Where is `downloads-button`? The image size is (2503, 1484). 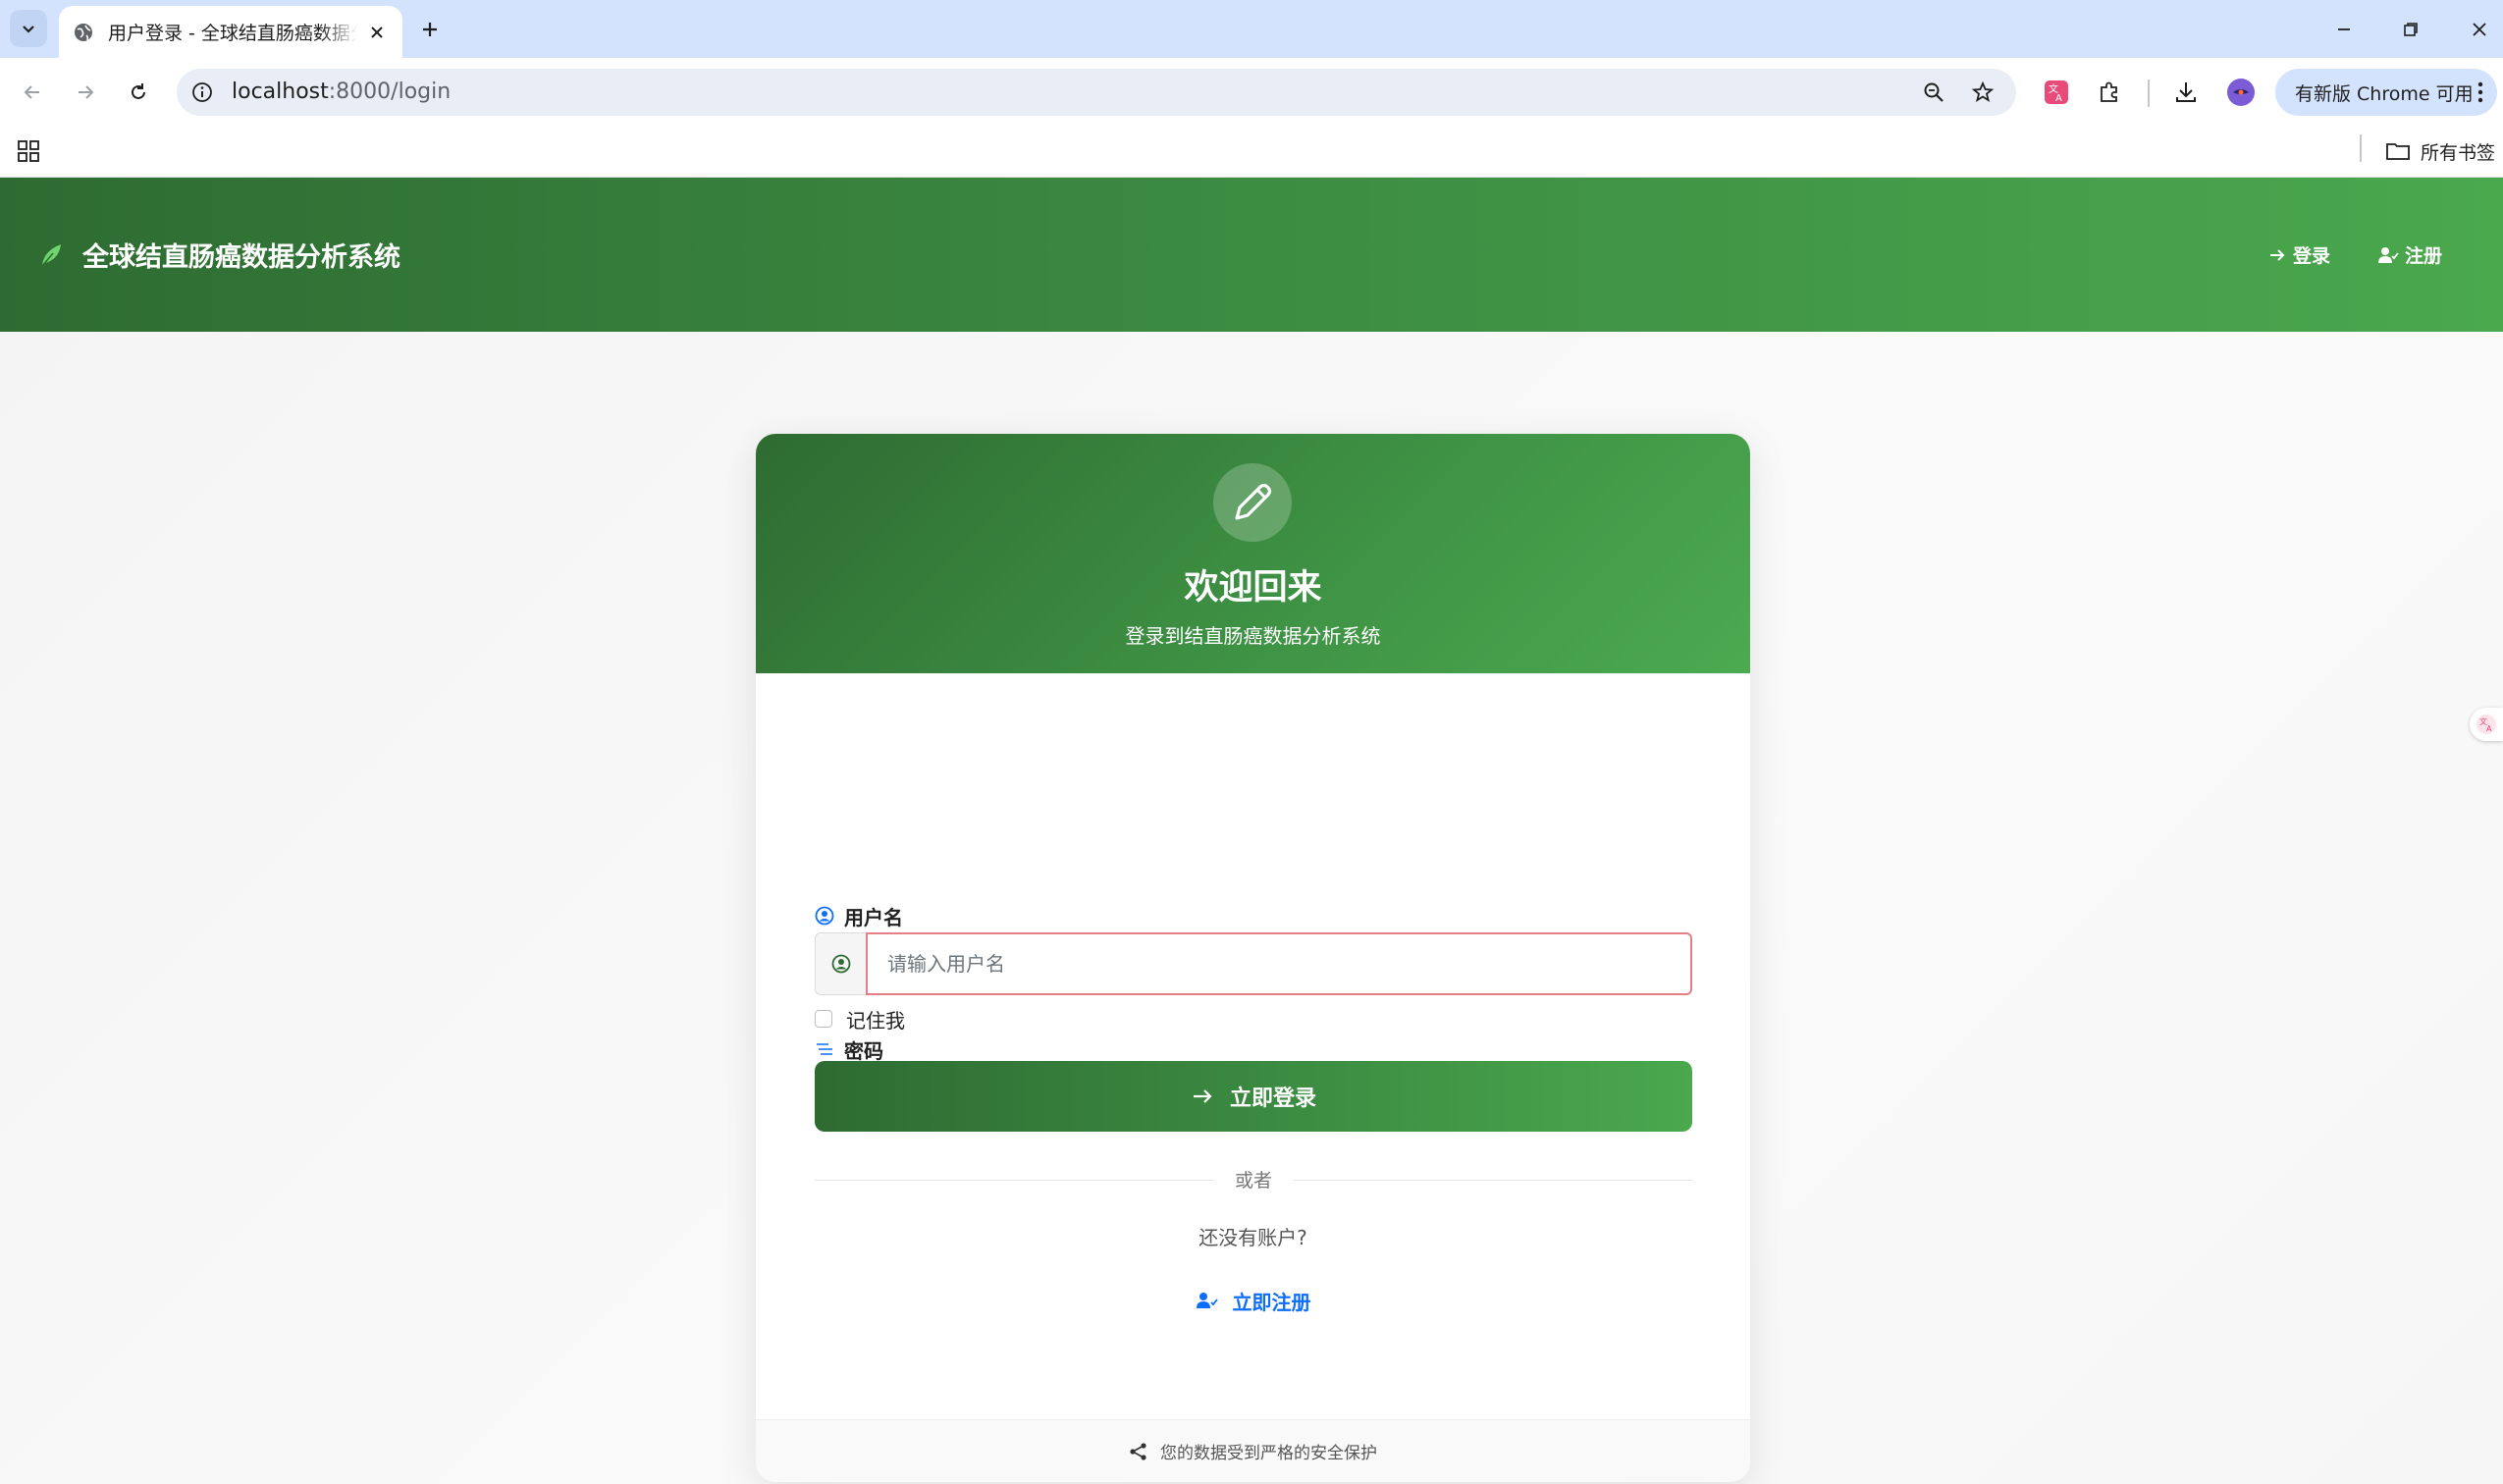
downloads-button is located at coordinates (2186, 92).